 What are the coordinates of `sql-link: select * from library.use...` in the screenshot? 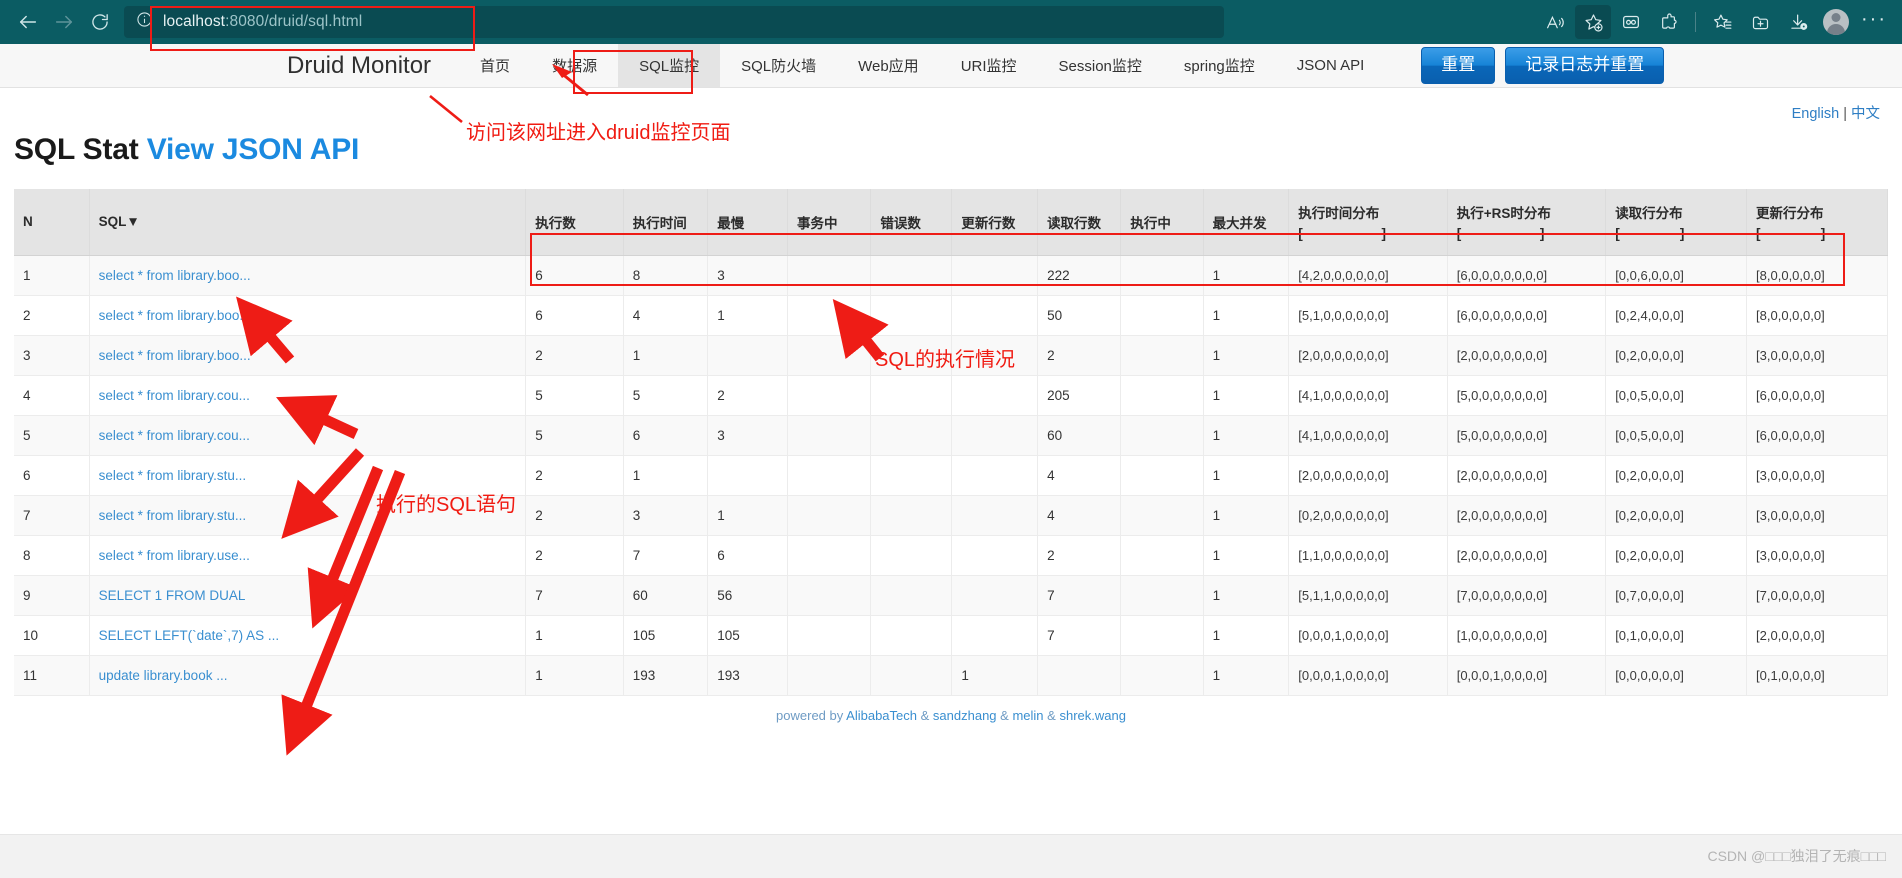 It's located at (174, 555).